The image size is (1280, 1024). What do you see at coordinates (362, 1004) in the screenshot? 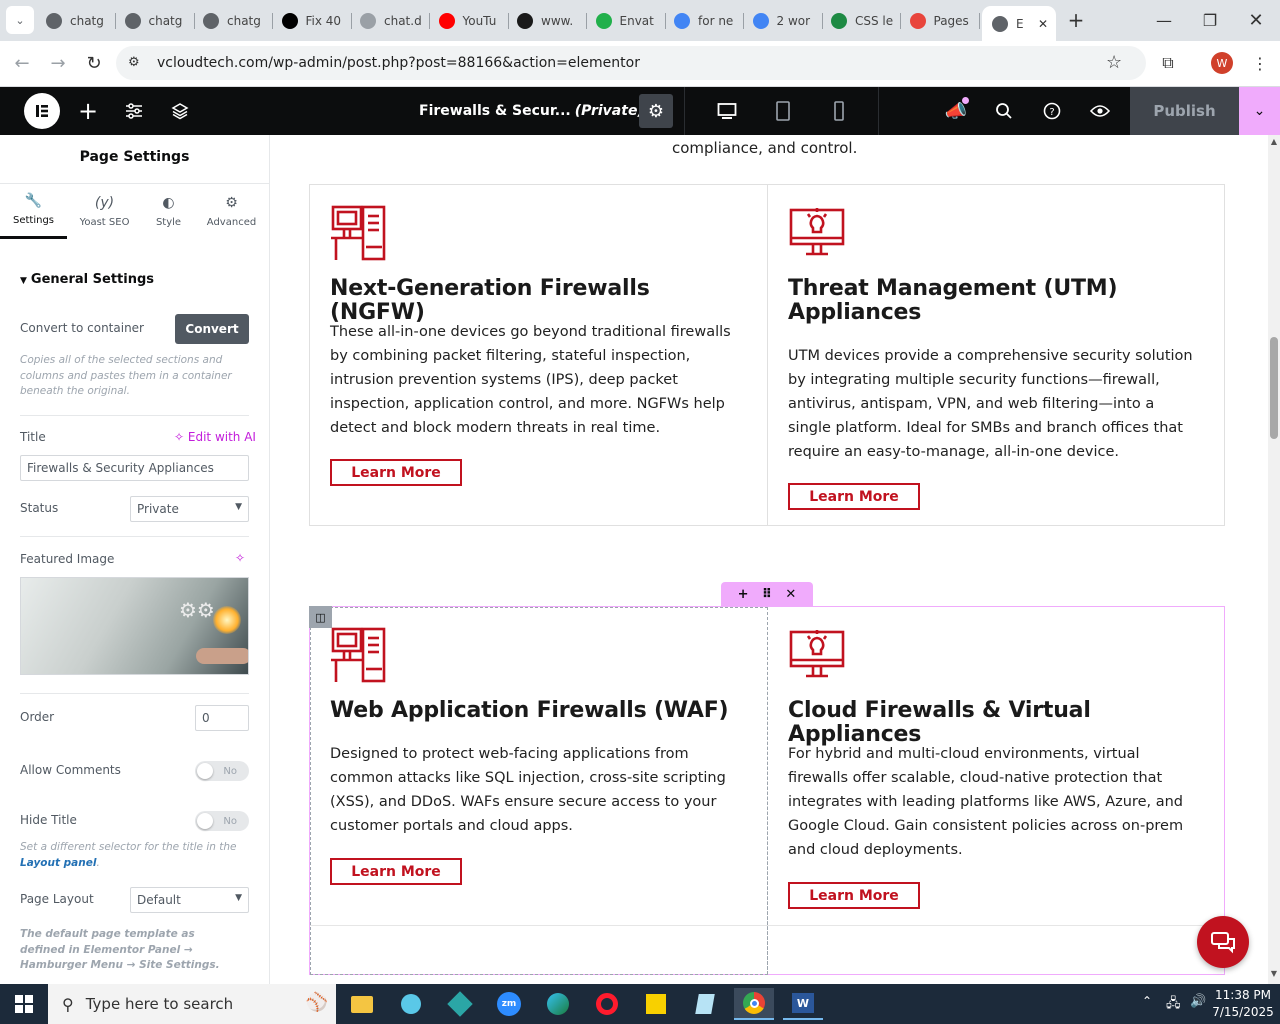
I see `file-explorer-icon` at bounding box center [362, 1004].